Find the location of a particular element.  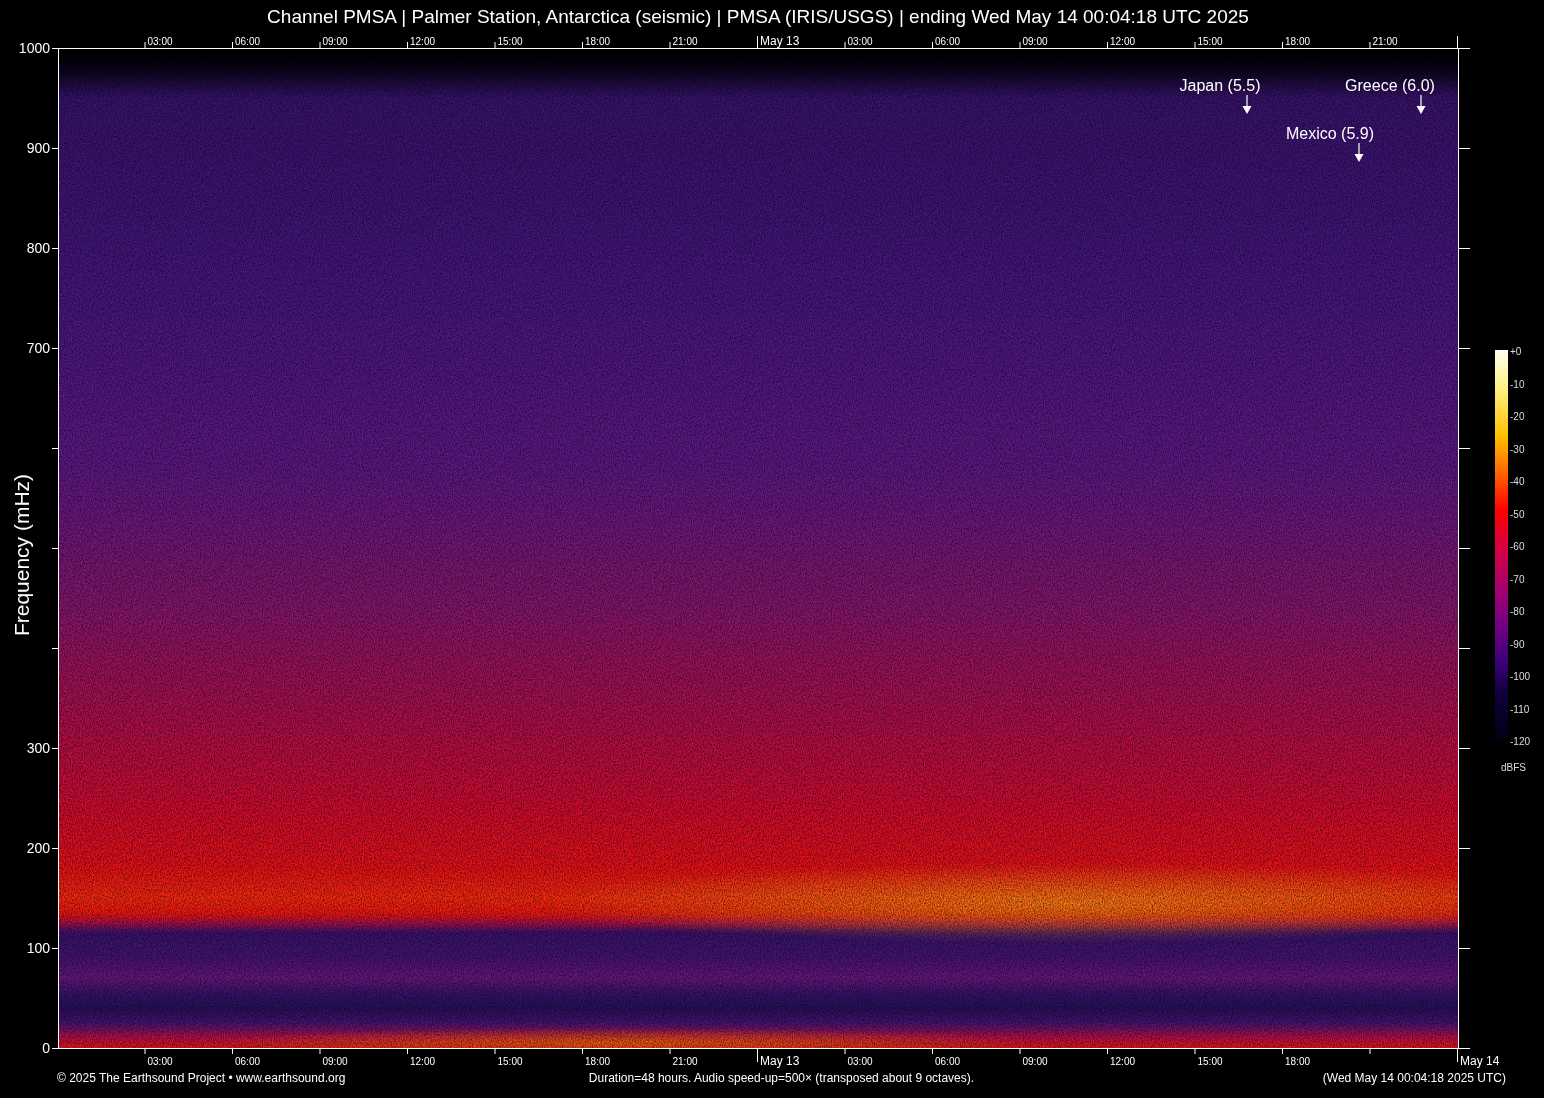

axis-tick-label: 100 is located at coordinates (38, 948).